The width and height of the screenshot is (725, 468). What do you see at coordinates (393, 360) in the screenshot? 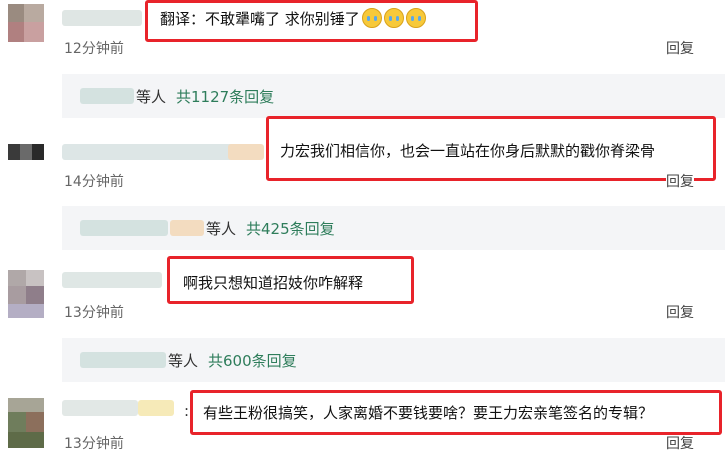
I see `subreply-summary: 等人 共600条回复` at bounding box center [393, 360].